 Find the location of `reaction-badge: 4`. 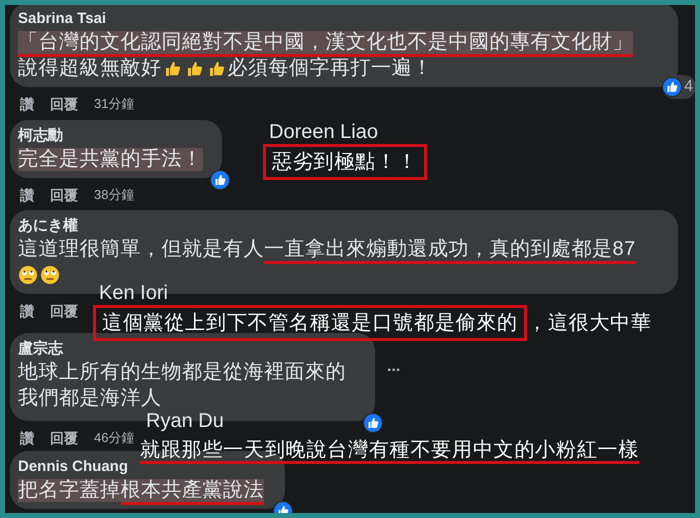

reaction-badge: 4 is located at coordinates (678, 87).